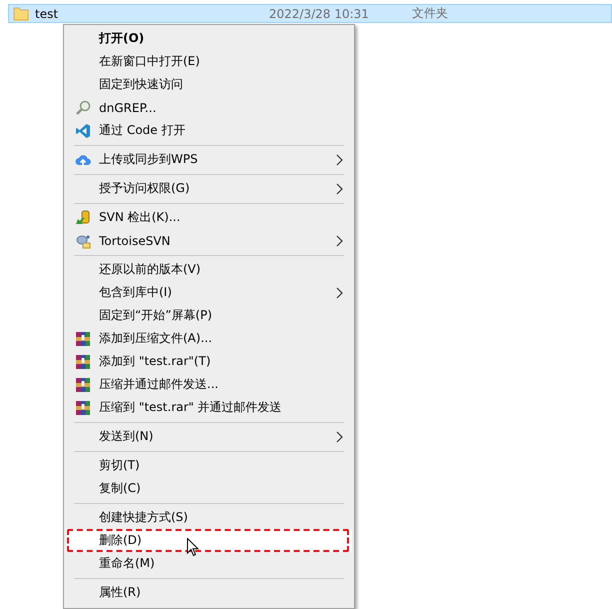  I want to click on menu-item: 还原以前的版本(V), so click(209, 269).